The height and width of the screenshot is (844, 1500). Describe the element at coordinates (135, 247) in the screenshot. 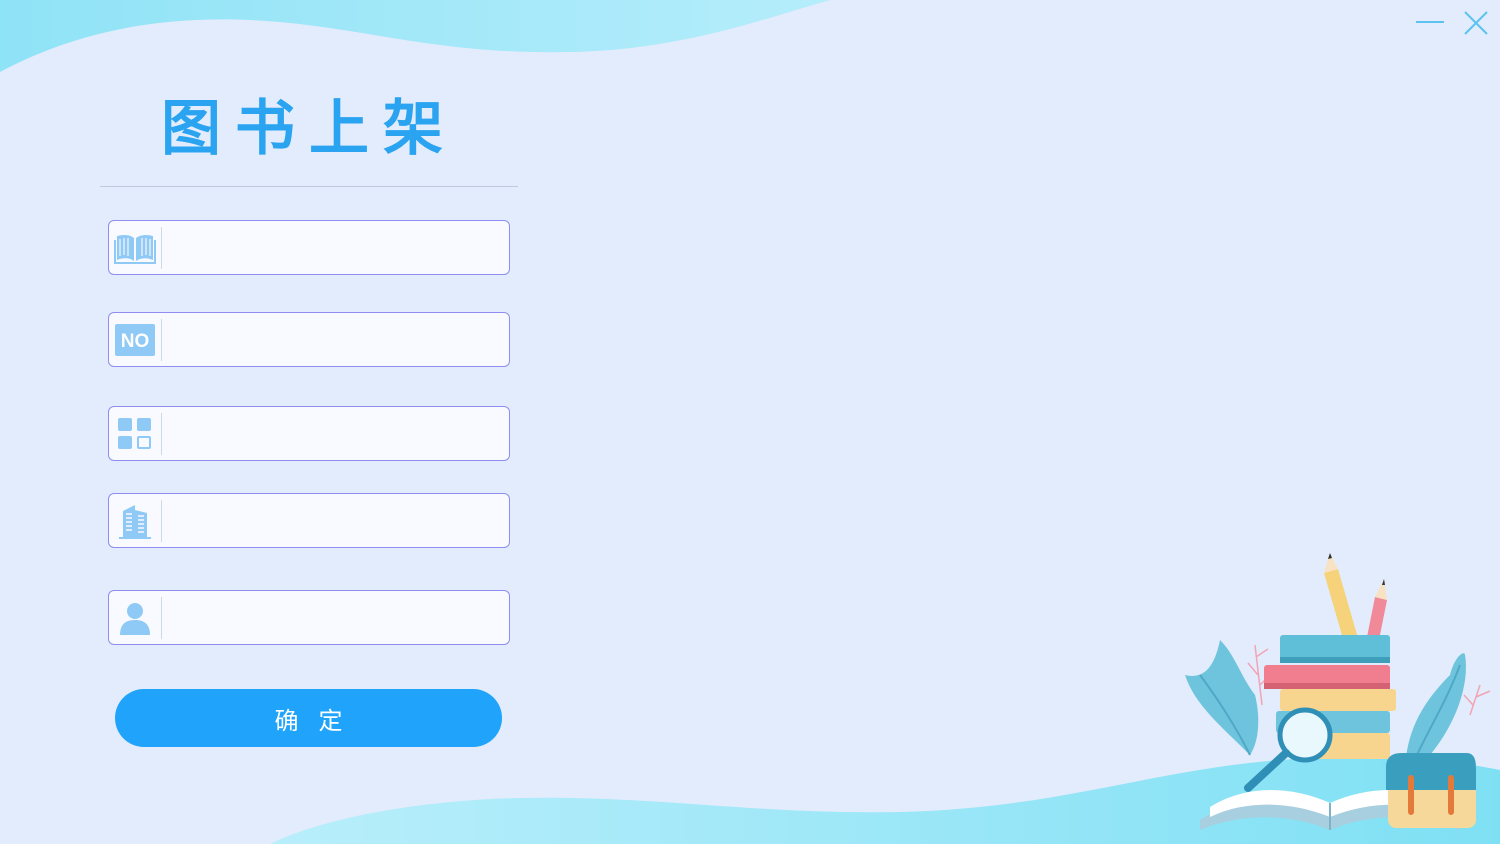

I see `book-icon` at that location.